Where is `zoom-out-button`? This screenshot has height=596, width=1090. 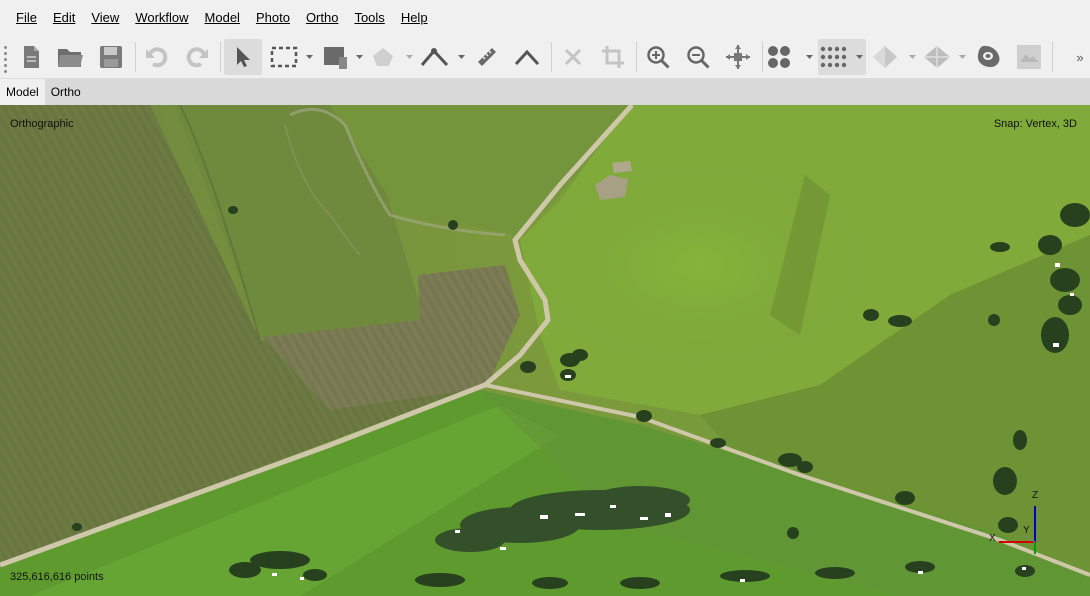
zoom-out-button is located at coordinates (698, 57).